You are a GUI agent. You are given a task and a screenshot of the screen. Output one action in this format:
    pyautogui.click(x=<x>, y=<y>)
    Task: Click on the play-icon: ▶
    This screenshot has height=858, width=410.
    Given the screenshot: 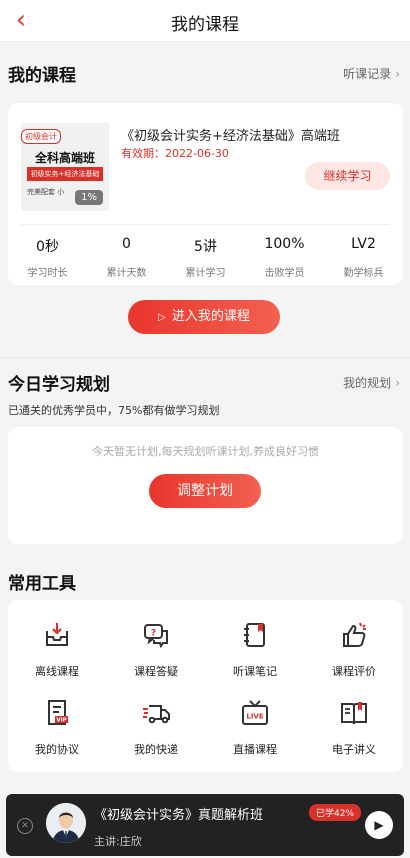 What is the action you would take?
    pyautogui.click(x=379, y=825)
    